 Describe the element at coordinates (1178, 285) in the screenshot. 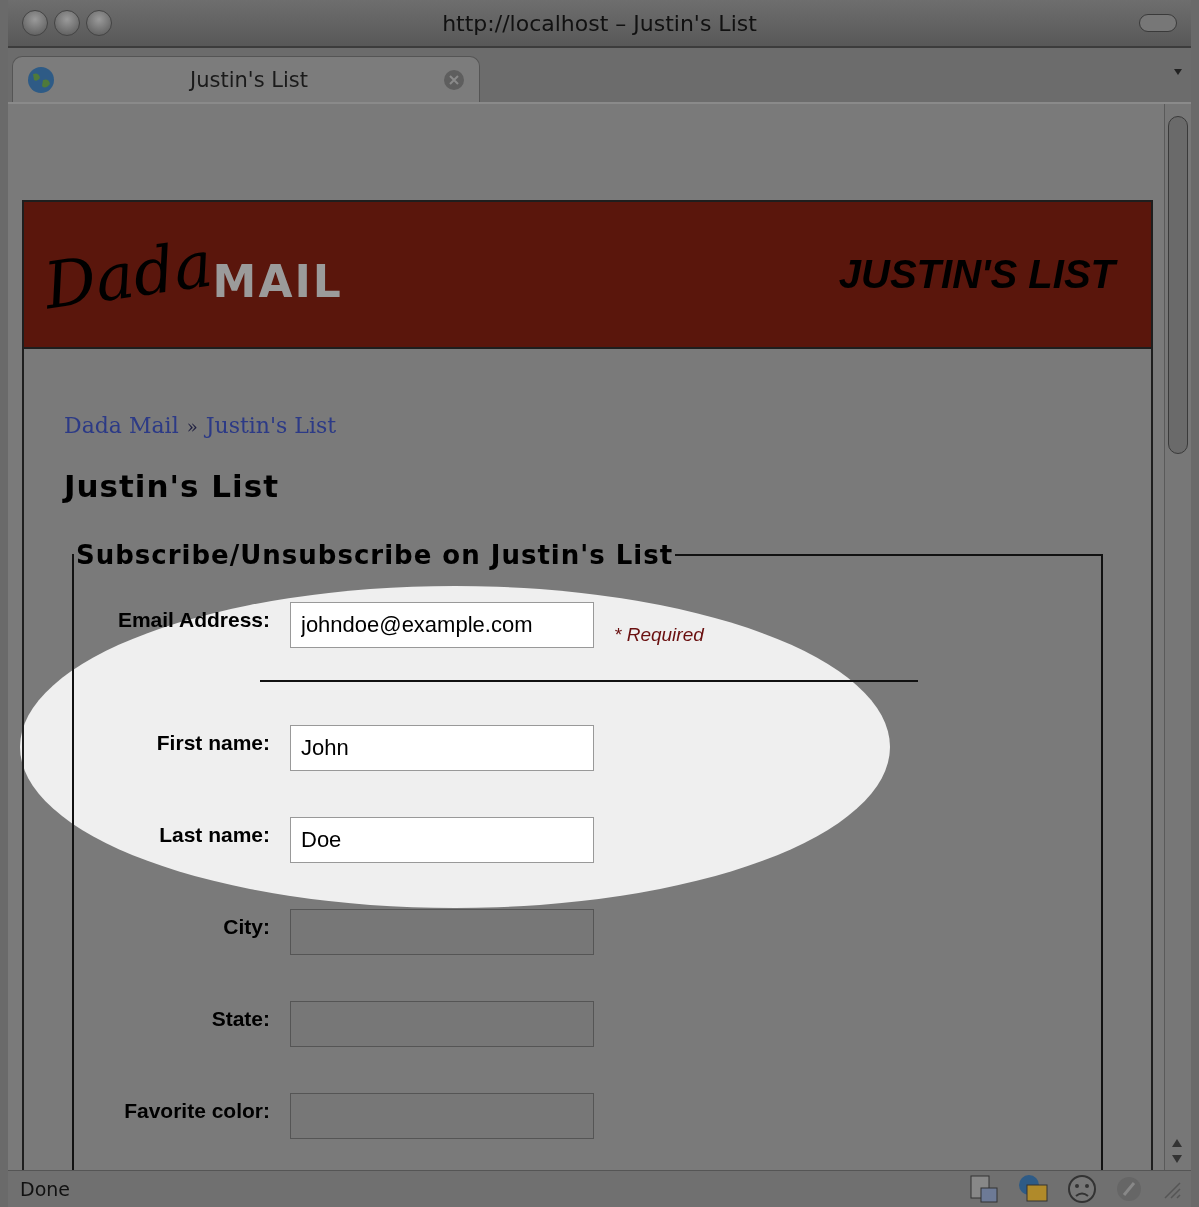

I see `scroll-thumb` at that location.